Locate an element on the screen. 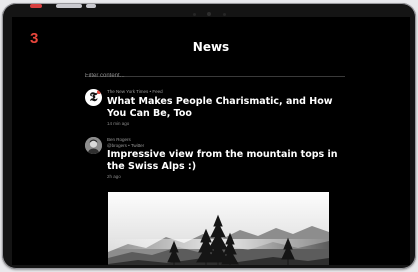 The width and height of the screenshot is (418, 272). mountain-photo-icon is located at coordinates (218, 228).